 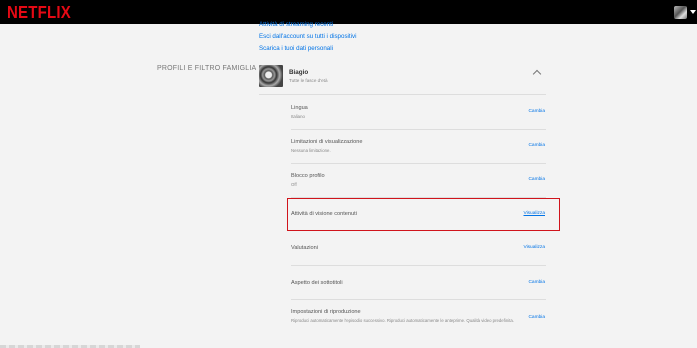 I want to click on setting-title: Impostazioni di riproduzione, so click(x=326, y=312).